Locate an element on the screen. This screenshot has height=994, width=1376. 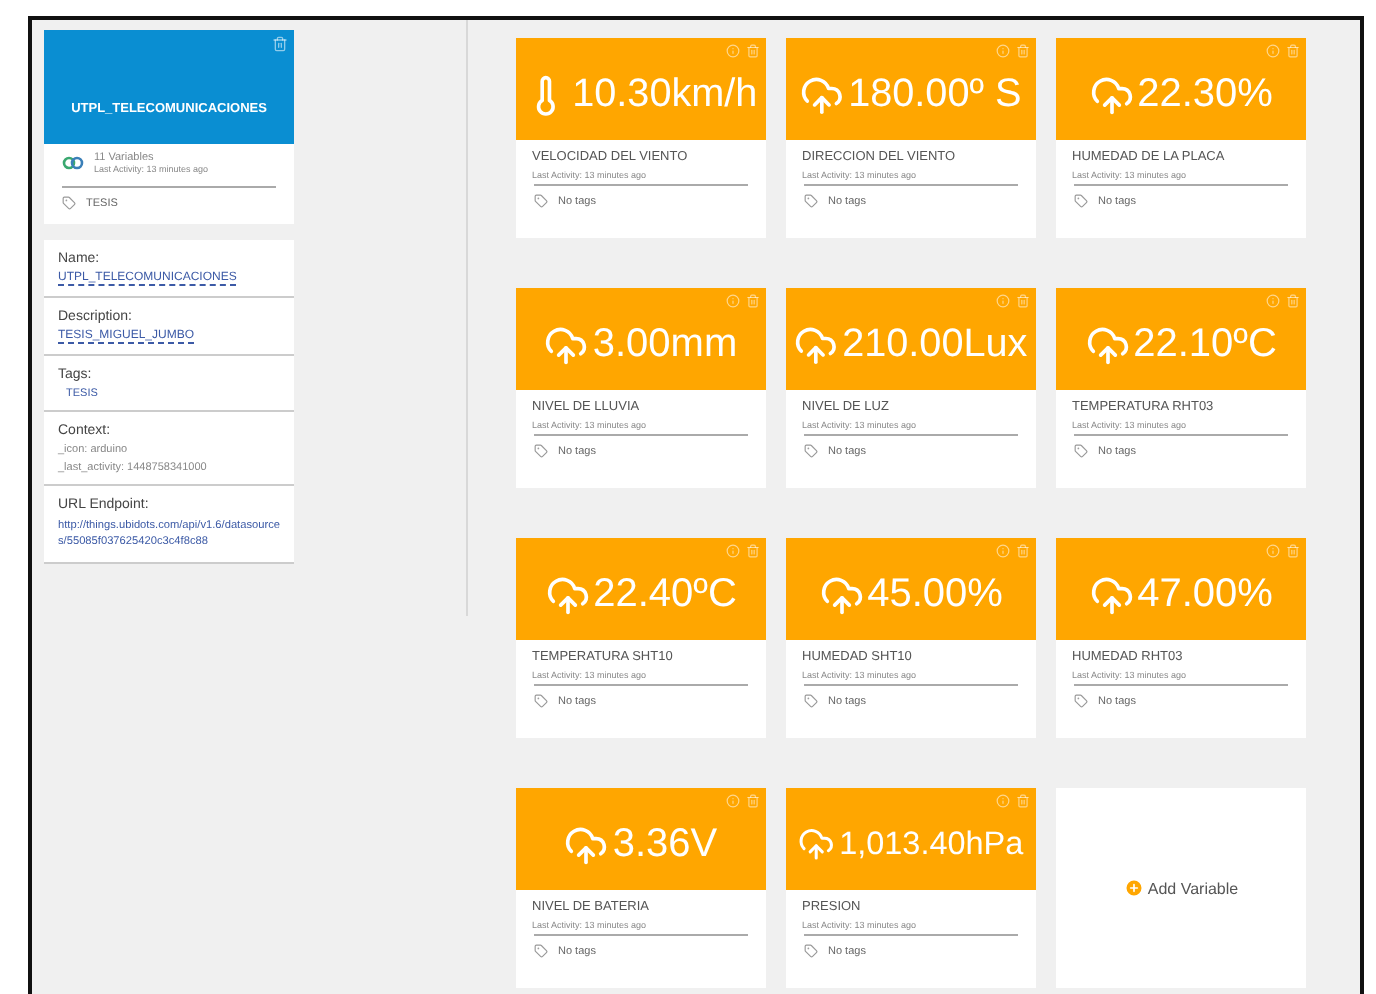
variable-header: 47.00% is located at coordinates (1181, 589).